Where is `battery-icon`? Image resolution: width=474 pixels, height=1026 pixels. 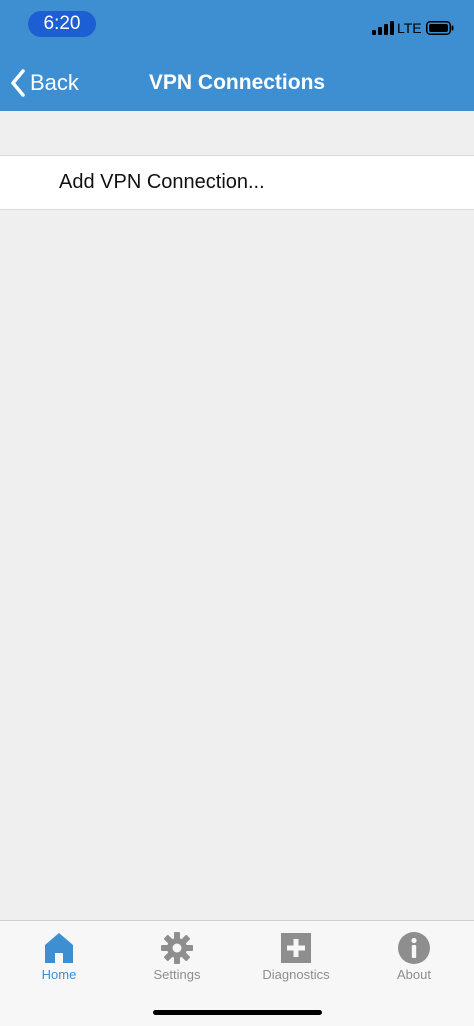 battery-icon is located at coordinates (440, 28).